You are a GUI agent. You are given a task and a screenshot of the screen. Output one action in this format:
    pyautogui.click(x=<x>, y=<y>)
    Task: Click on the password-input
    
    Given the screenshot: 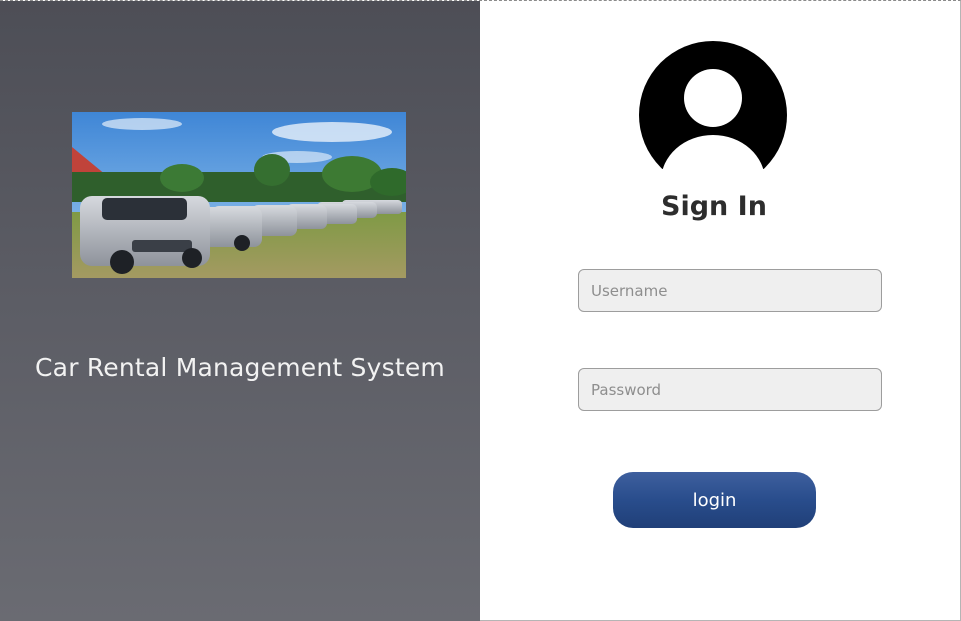 What is the action you would take?
    pyautogui.click(x=730, y=389)
    